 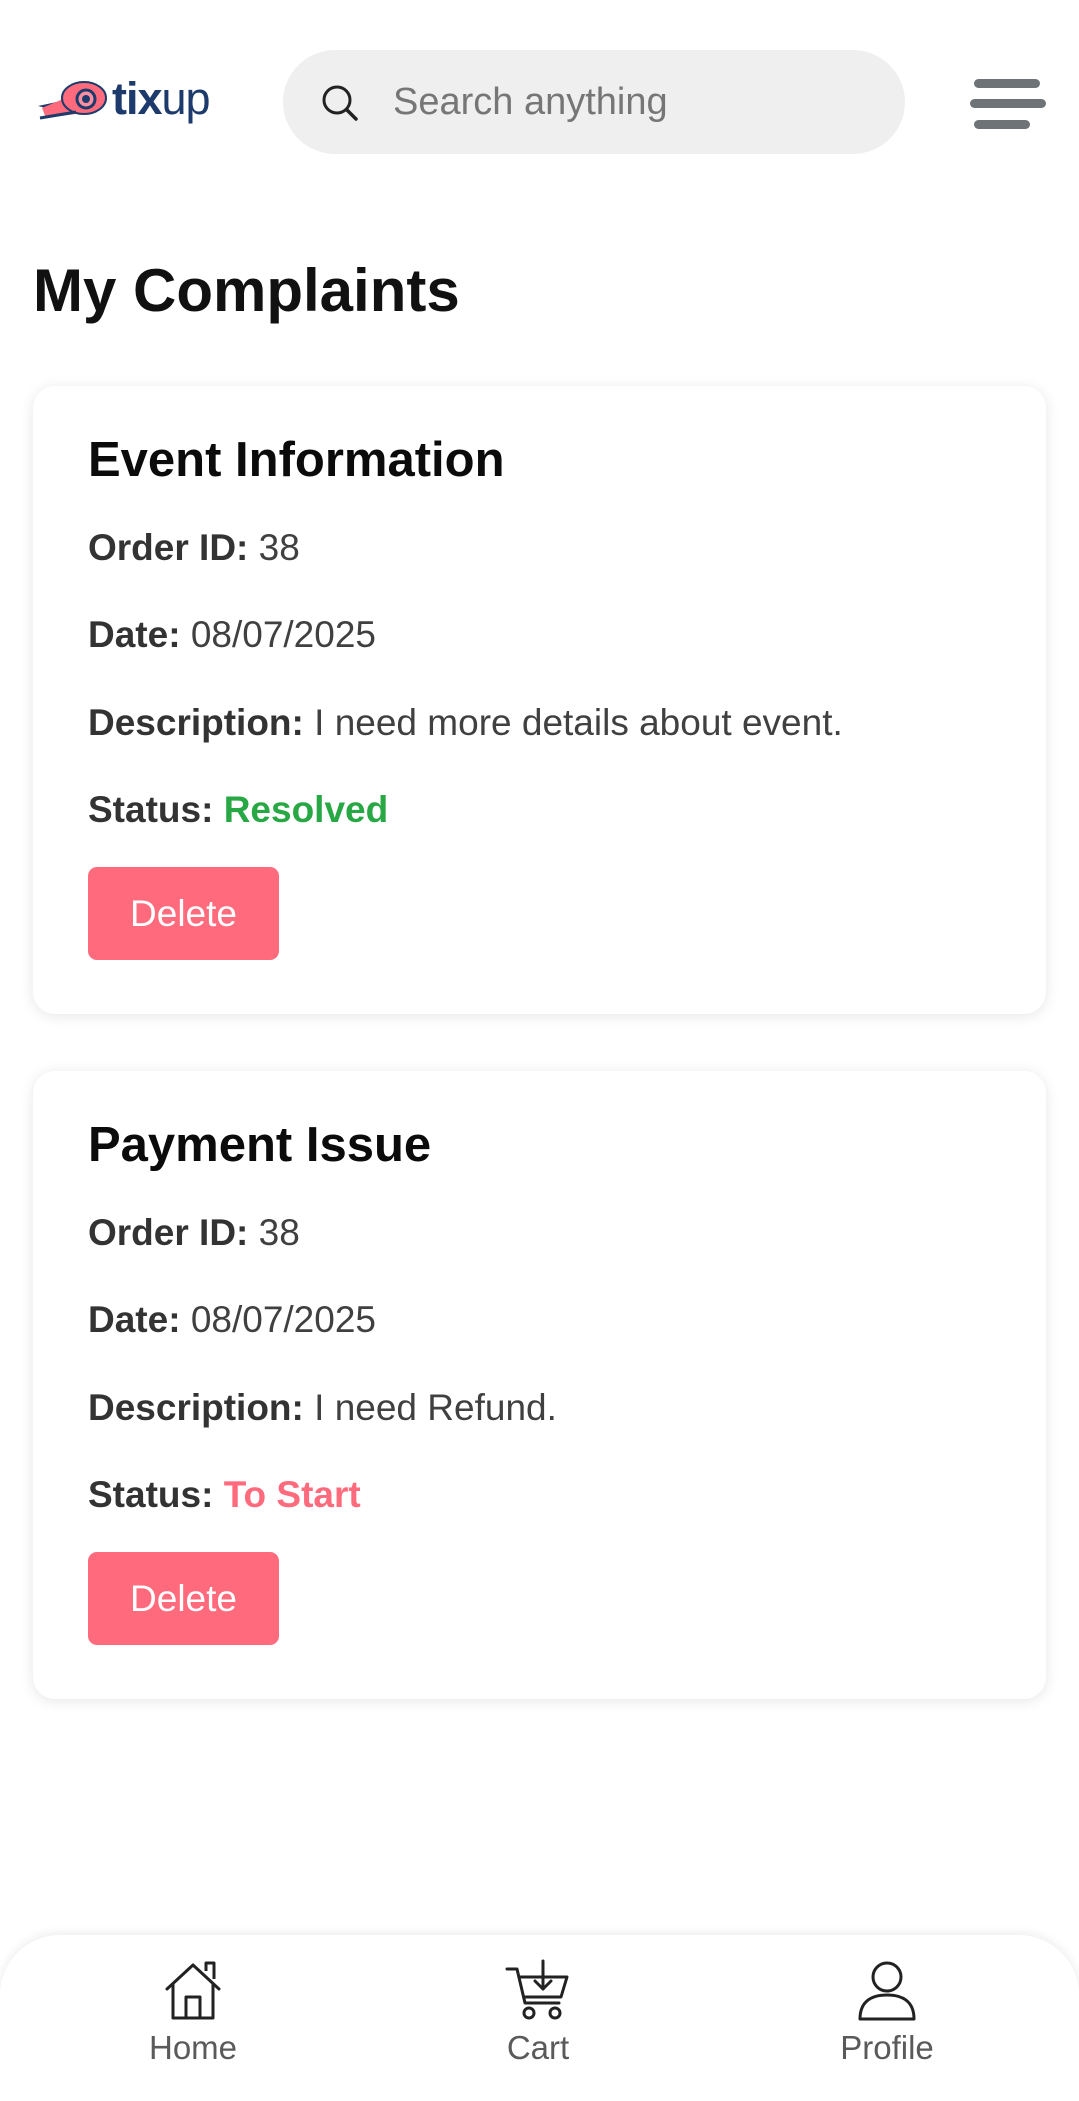 I want to click on description-value: I need more details about event., so click(x=578, y=722).